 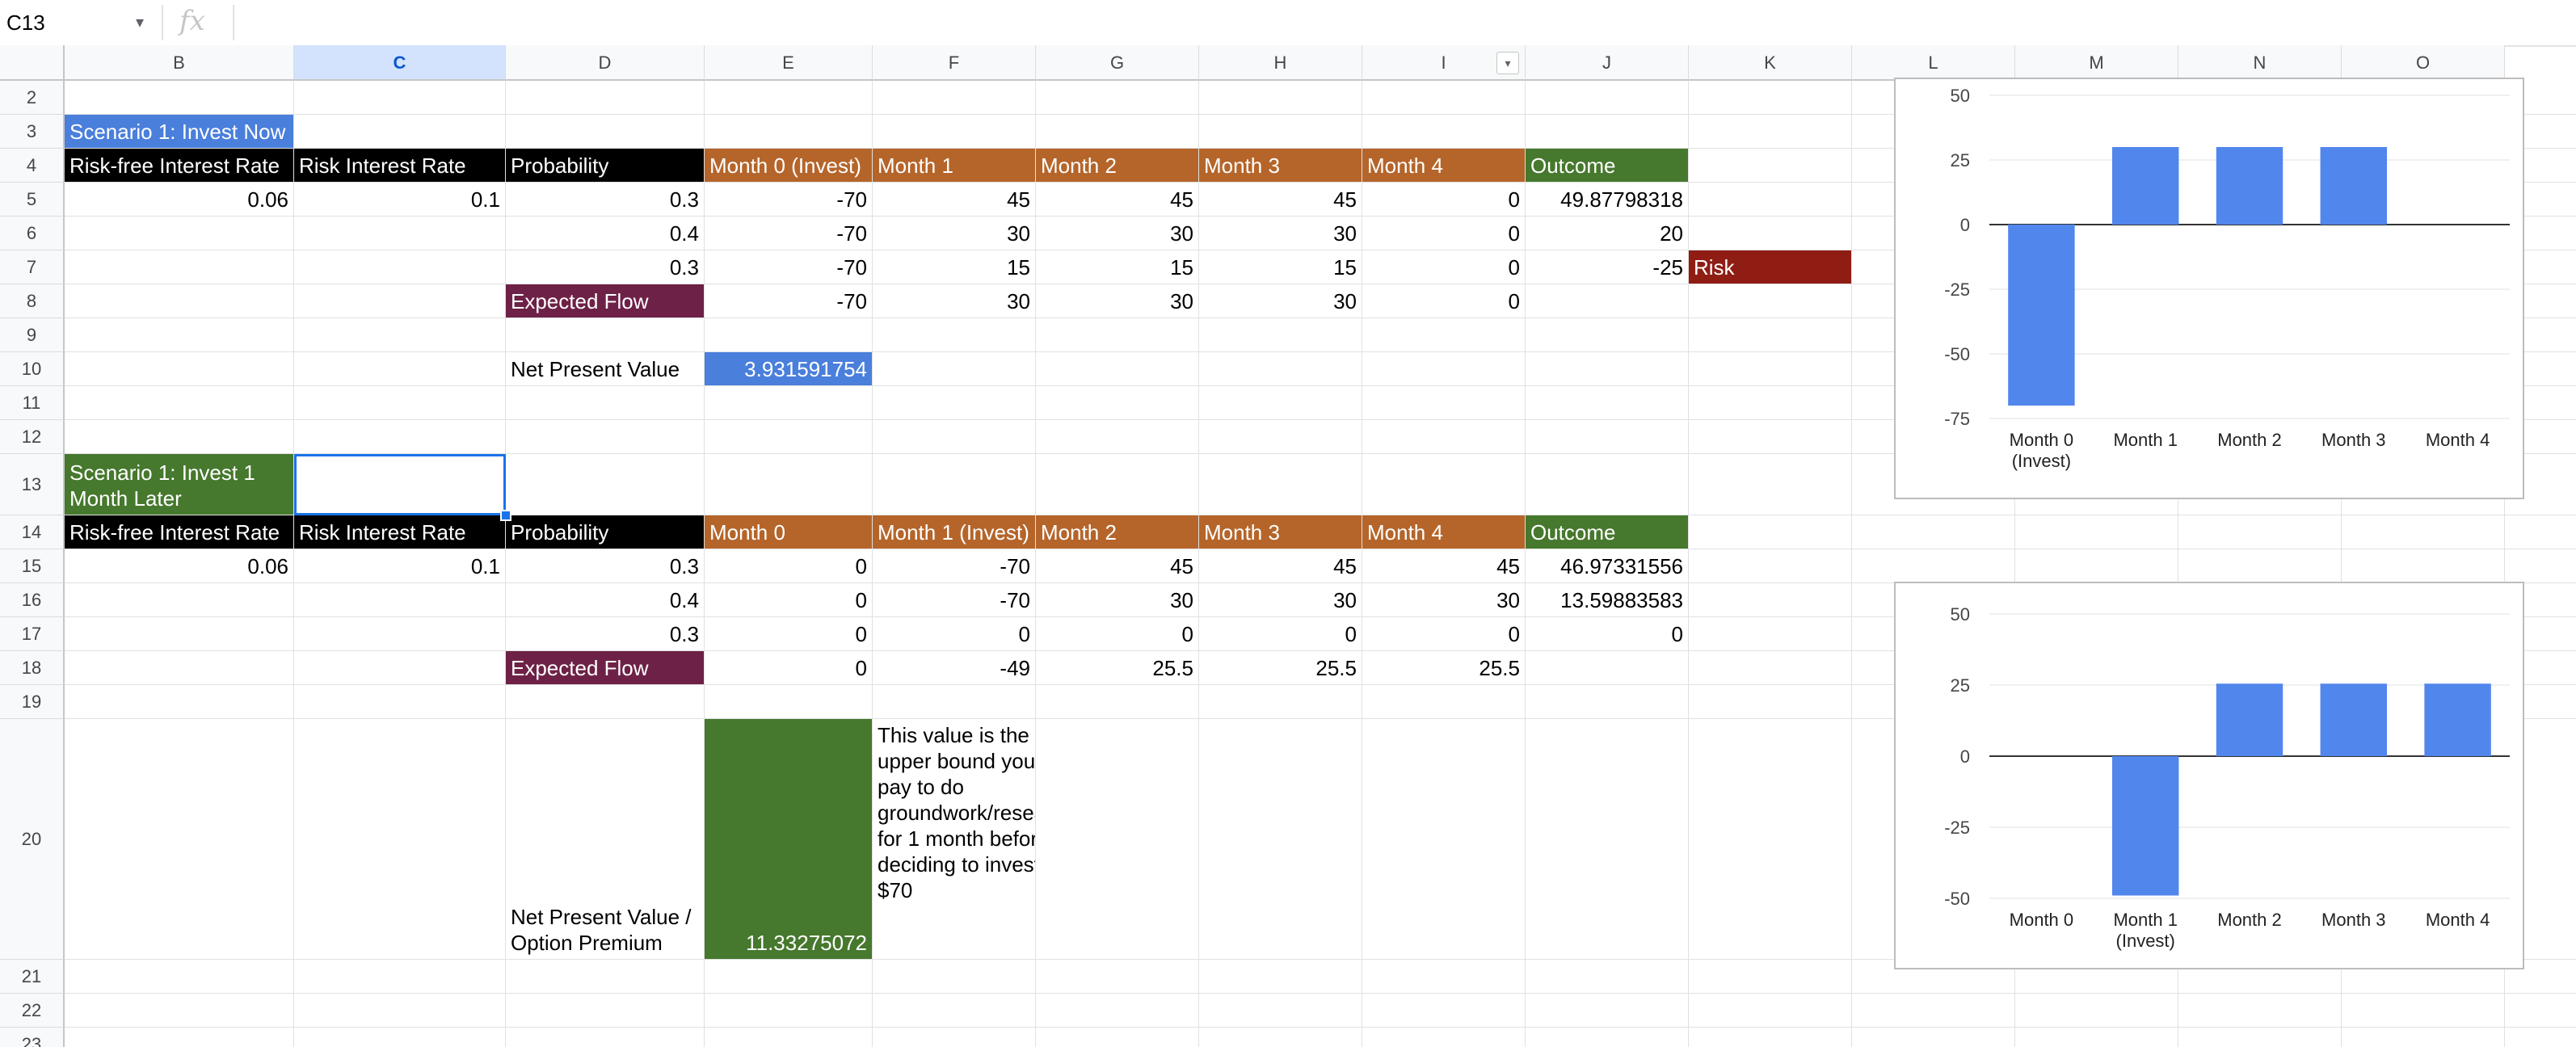 I want to click on cell-e8: -70, so click(x=788, y=300).